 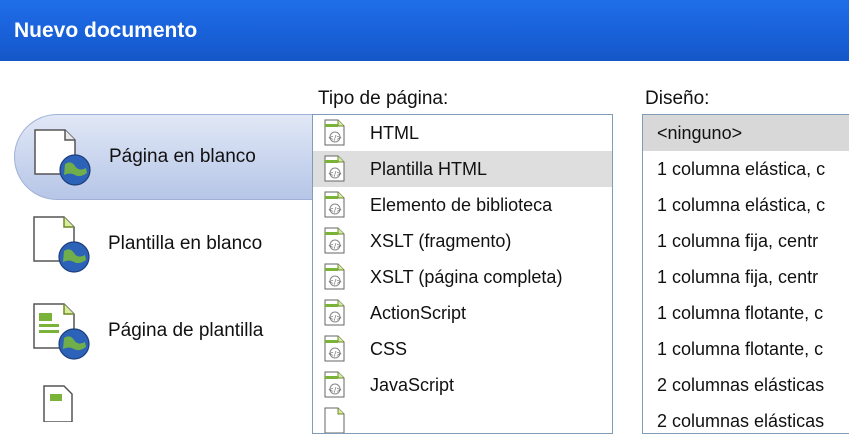 What do you see at coordinates (677, 98) in the screenshot?
I see `layout-heading: Diseño:` at bounding box center [677, 98].